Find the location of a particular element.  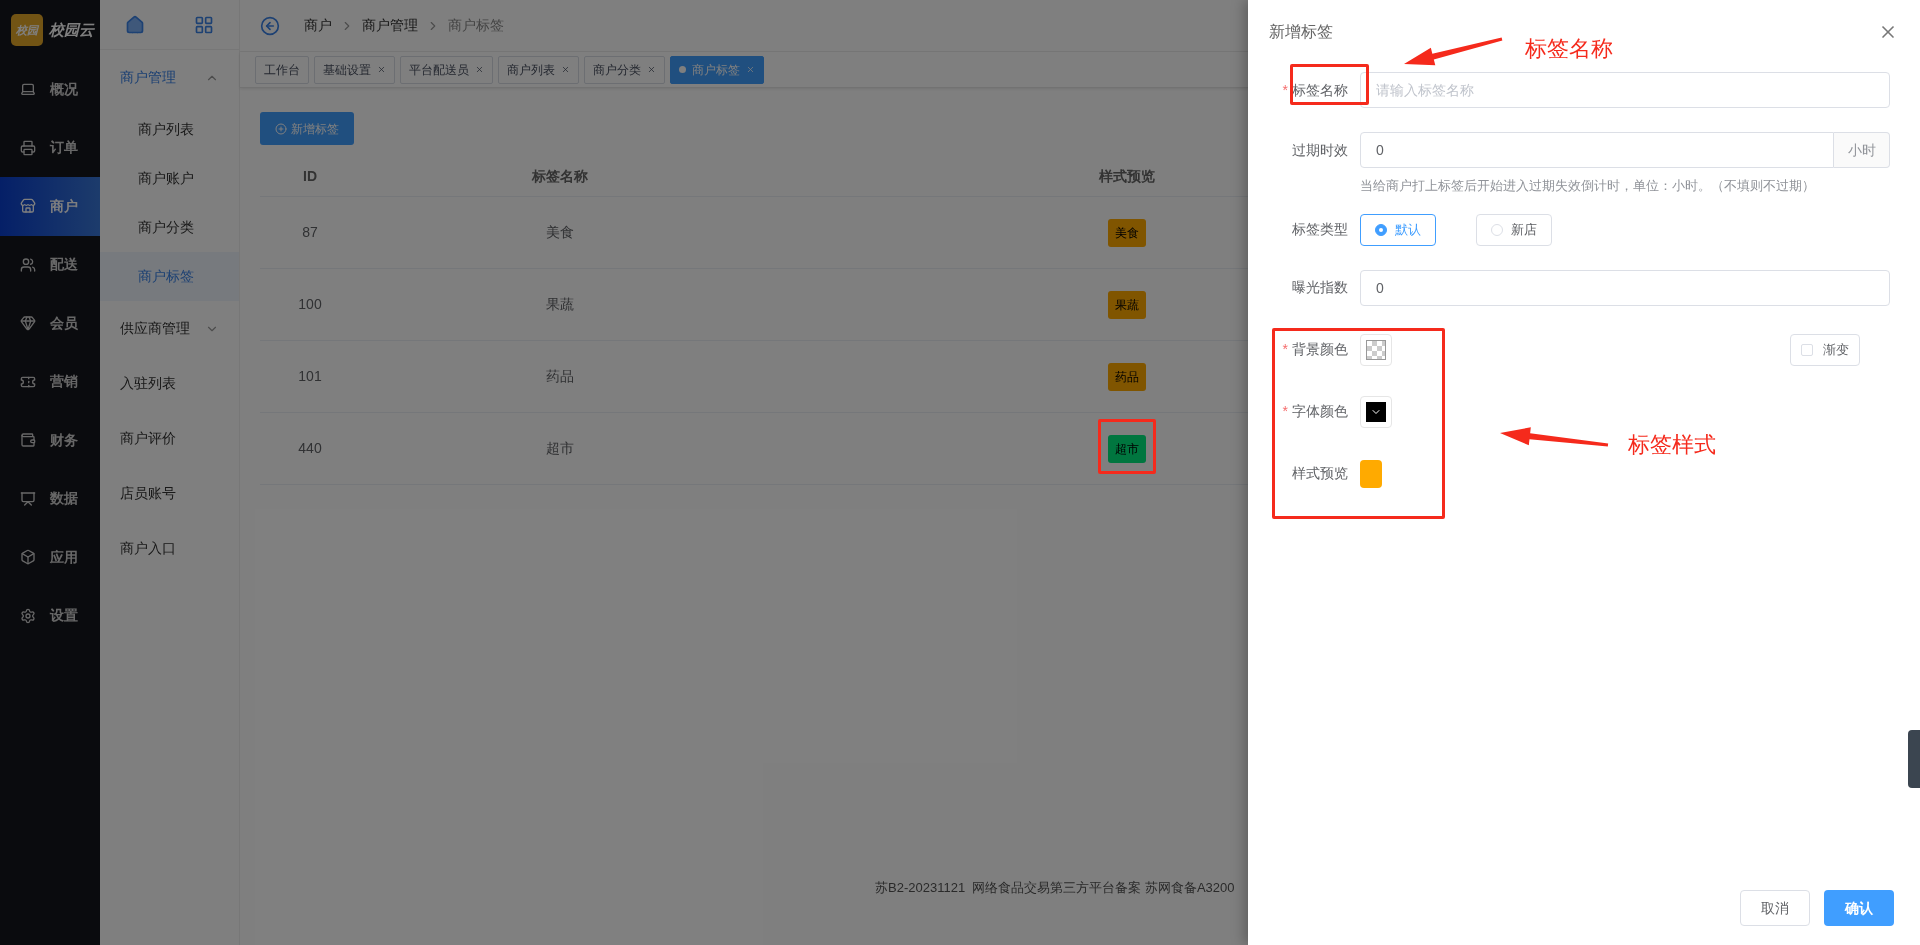

breadcrumb-link: 商户 is located at coordinates (318, 25).